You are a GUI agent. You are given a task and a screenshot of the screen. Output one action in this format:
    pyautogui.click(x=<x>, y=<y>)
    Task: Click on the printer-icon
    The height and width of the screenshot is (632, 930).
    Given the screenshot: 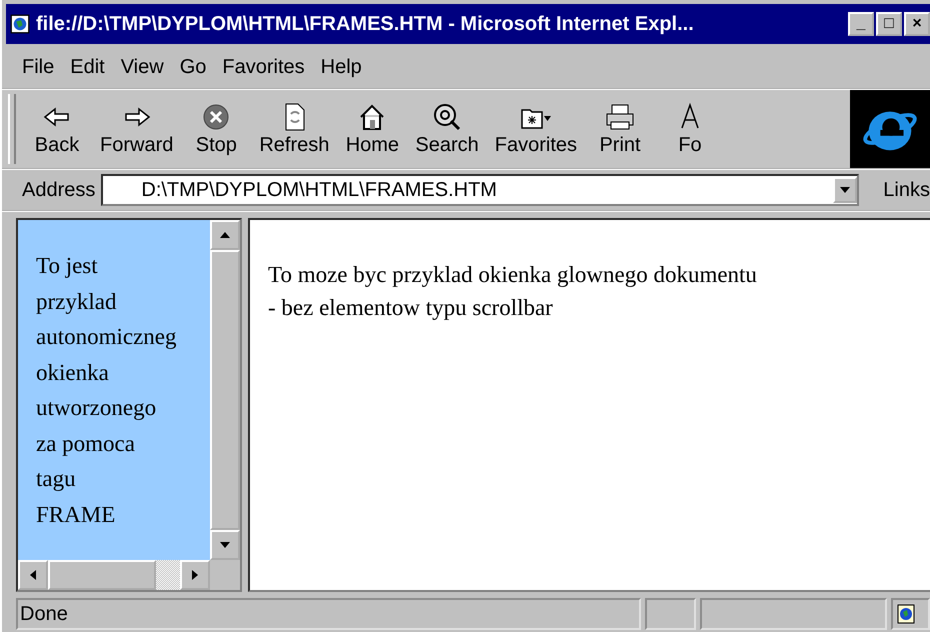 What is the action you would take?
    pyautogui.click(x=620, y=117)
    